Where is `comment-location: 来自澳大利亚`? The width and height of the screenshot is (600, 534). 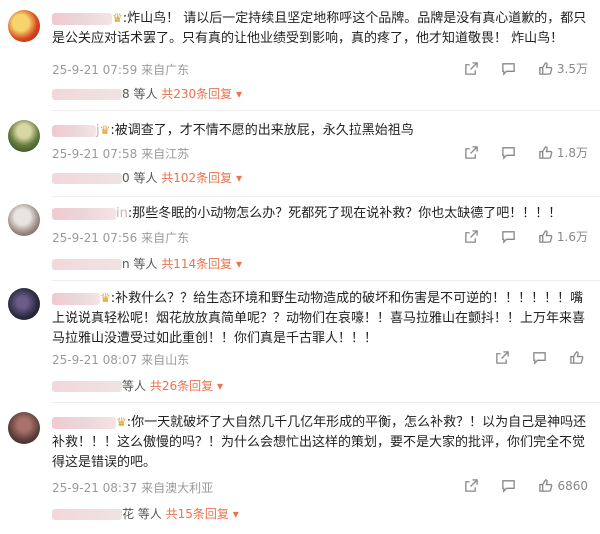 comment-location: 来自澳大利亚 is located at coordinates (177, 488).